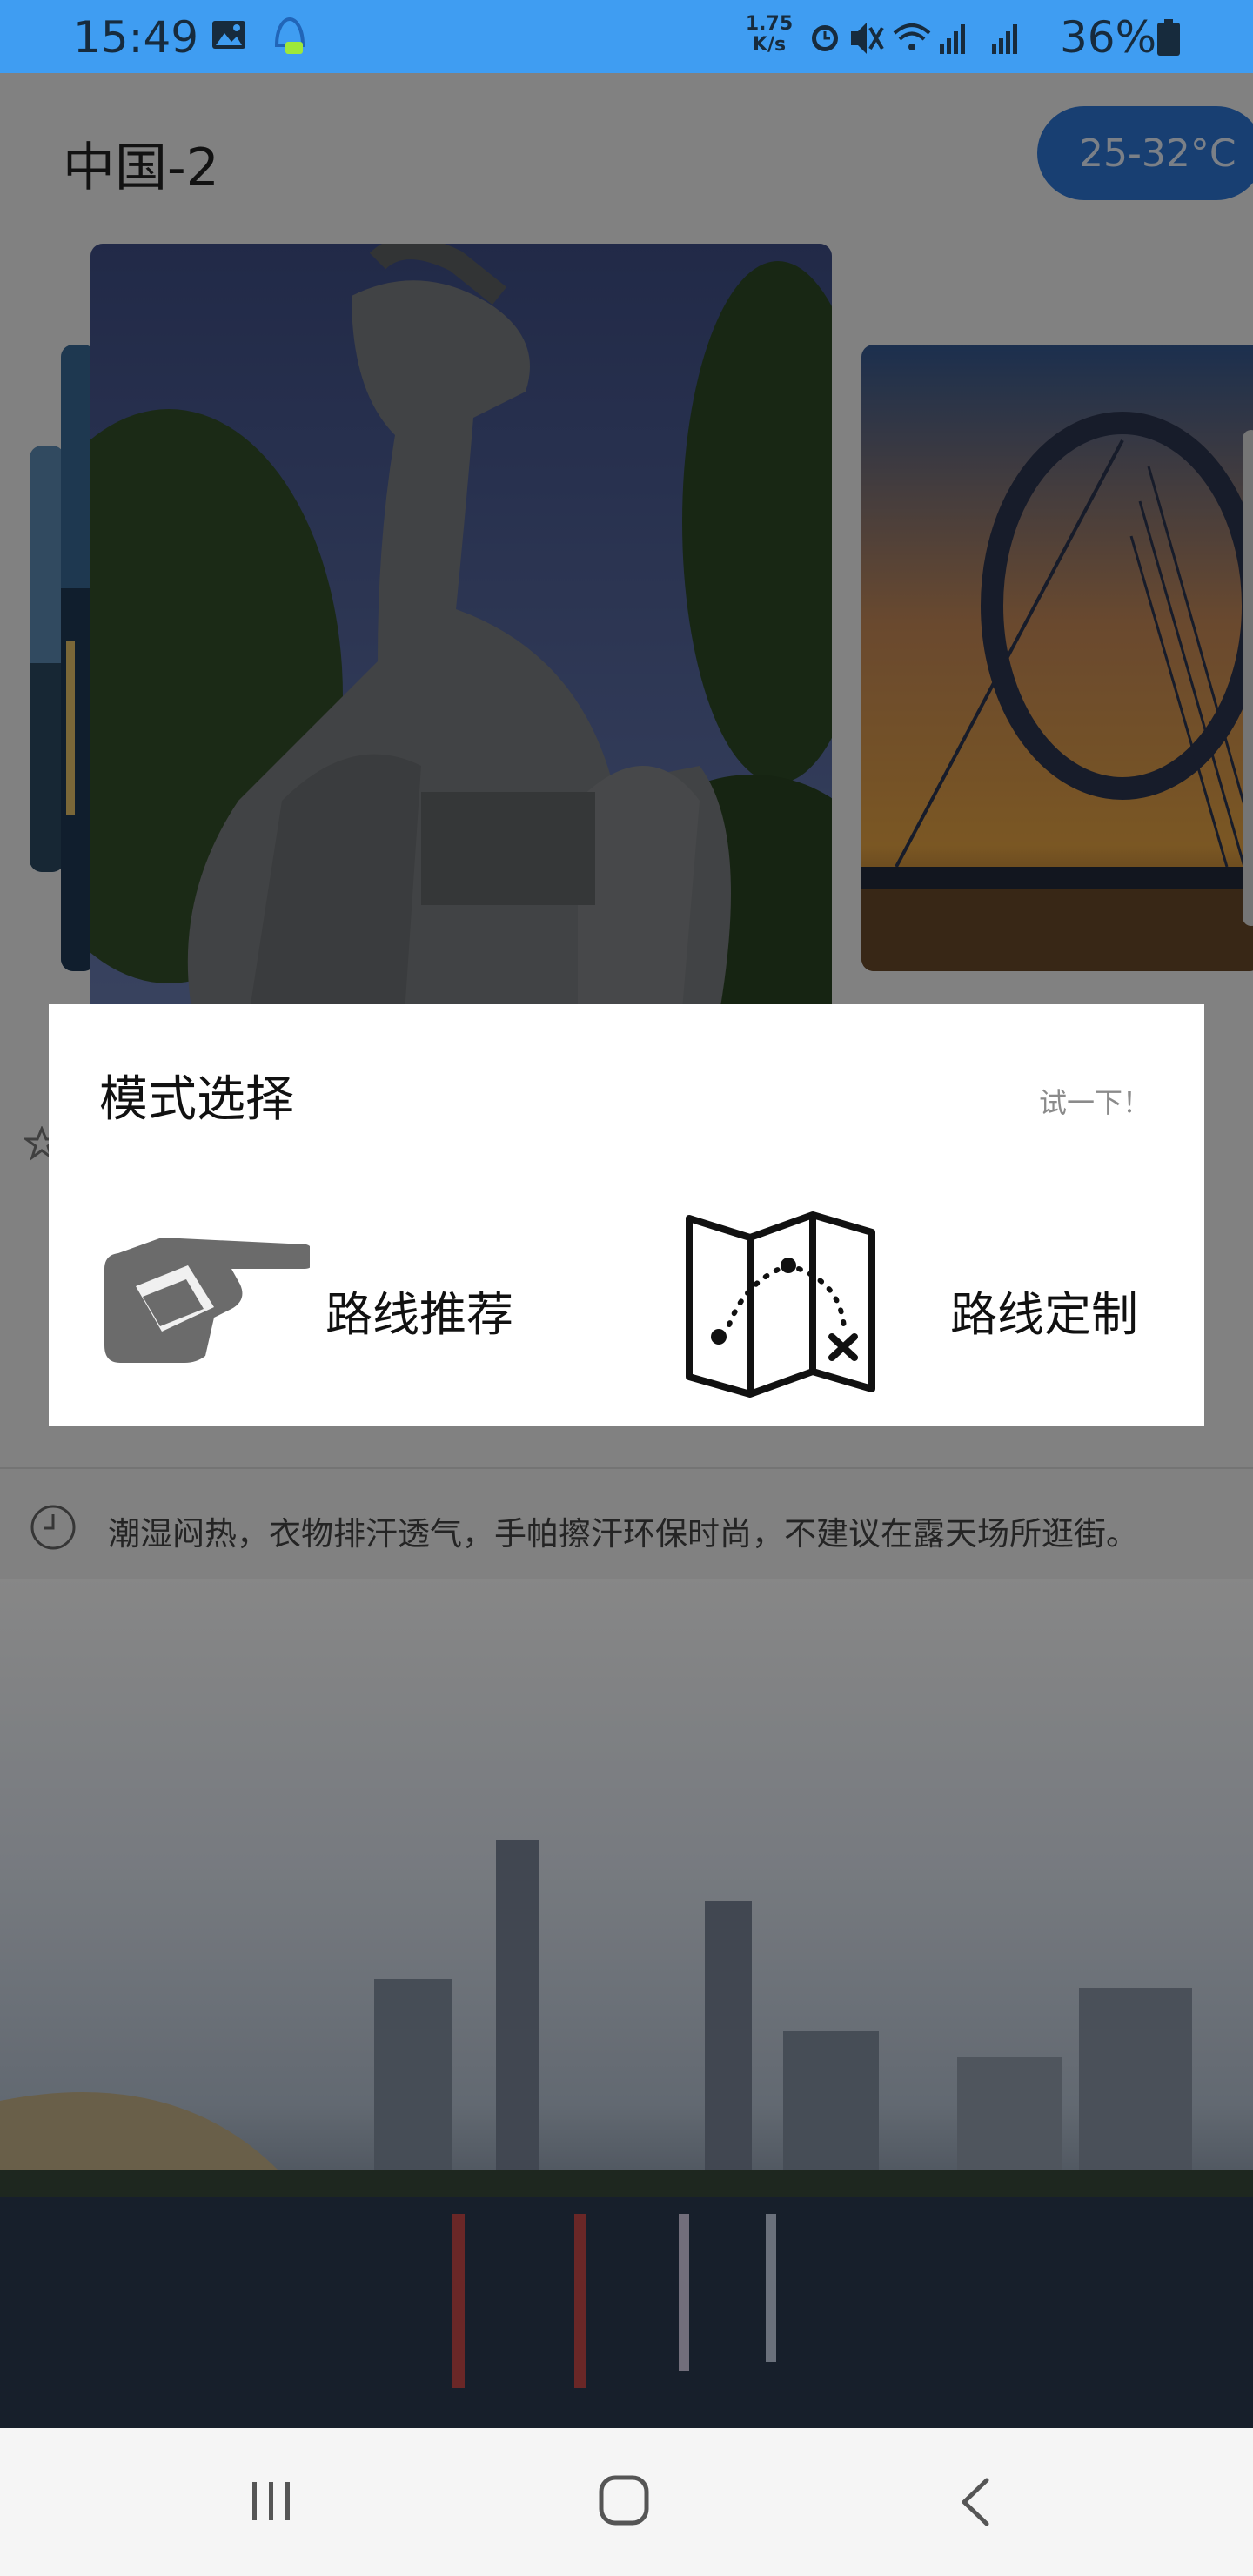 The height and width of the screenshot is (2576, 1253). Describe the element at coordinates (196, 1099) in the screenshot. I see `dialog-title: 模式选择` at that location.